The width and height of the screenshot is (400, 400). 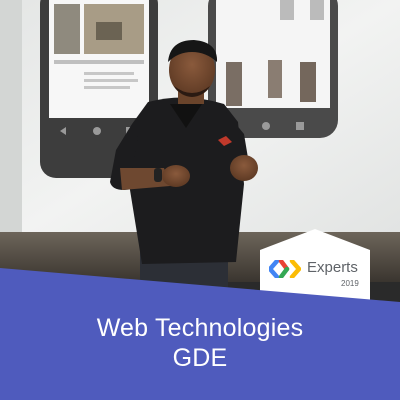 What do you see at coordinates (200, 358) in the screenshot?
I see `banner-title-line2: GDE` at bounding box center [200, 358].